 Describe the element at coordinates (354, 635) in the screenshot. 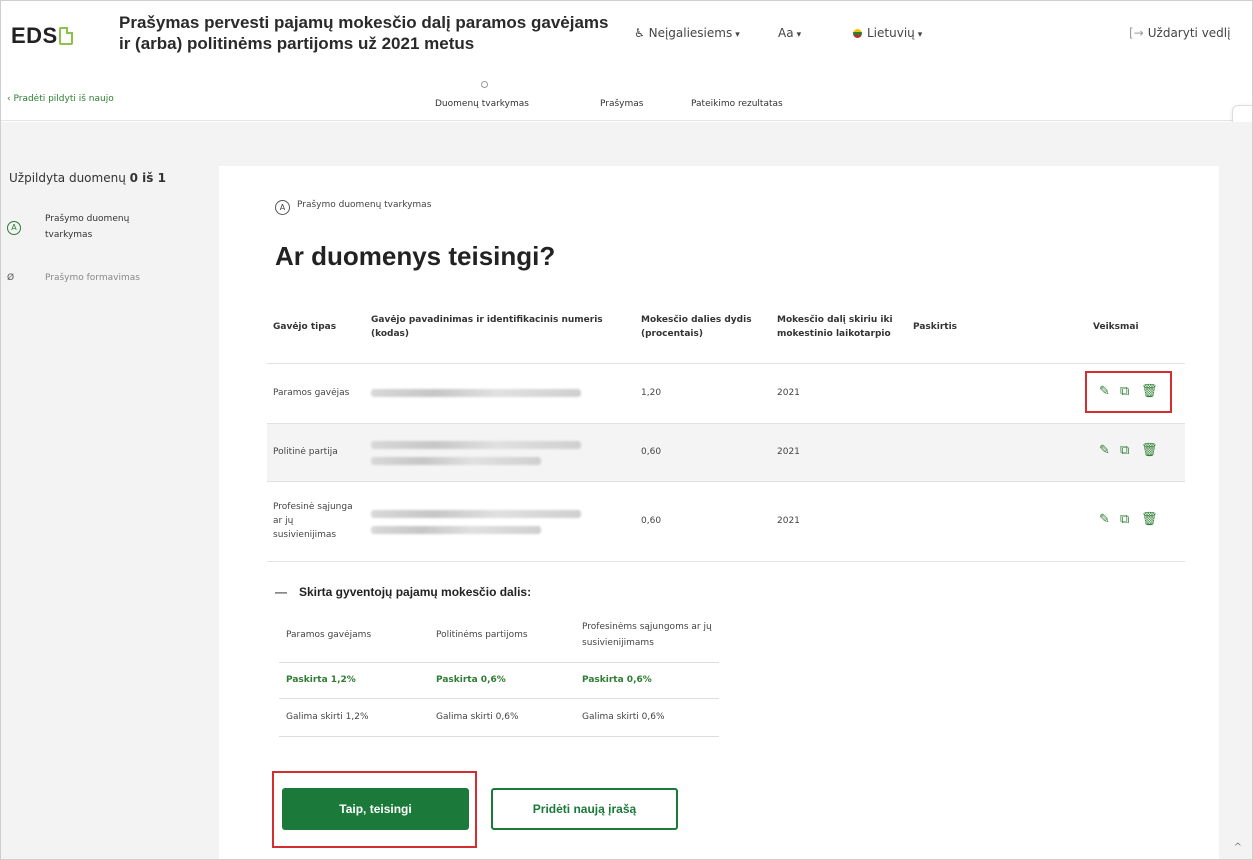

I see `column-header: Paramos gavėjams` at that location.